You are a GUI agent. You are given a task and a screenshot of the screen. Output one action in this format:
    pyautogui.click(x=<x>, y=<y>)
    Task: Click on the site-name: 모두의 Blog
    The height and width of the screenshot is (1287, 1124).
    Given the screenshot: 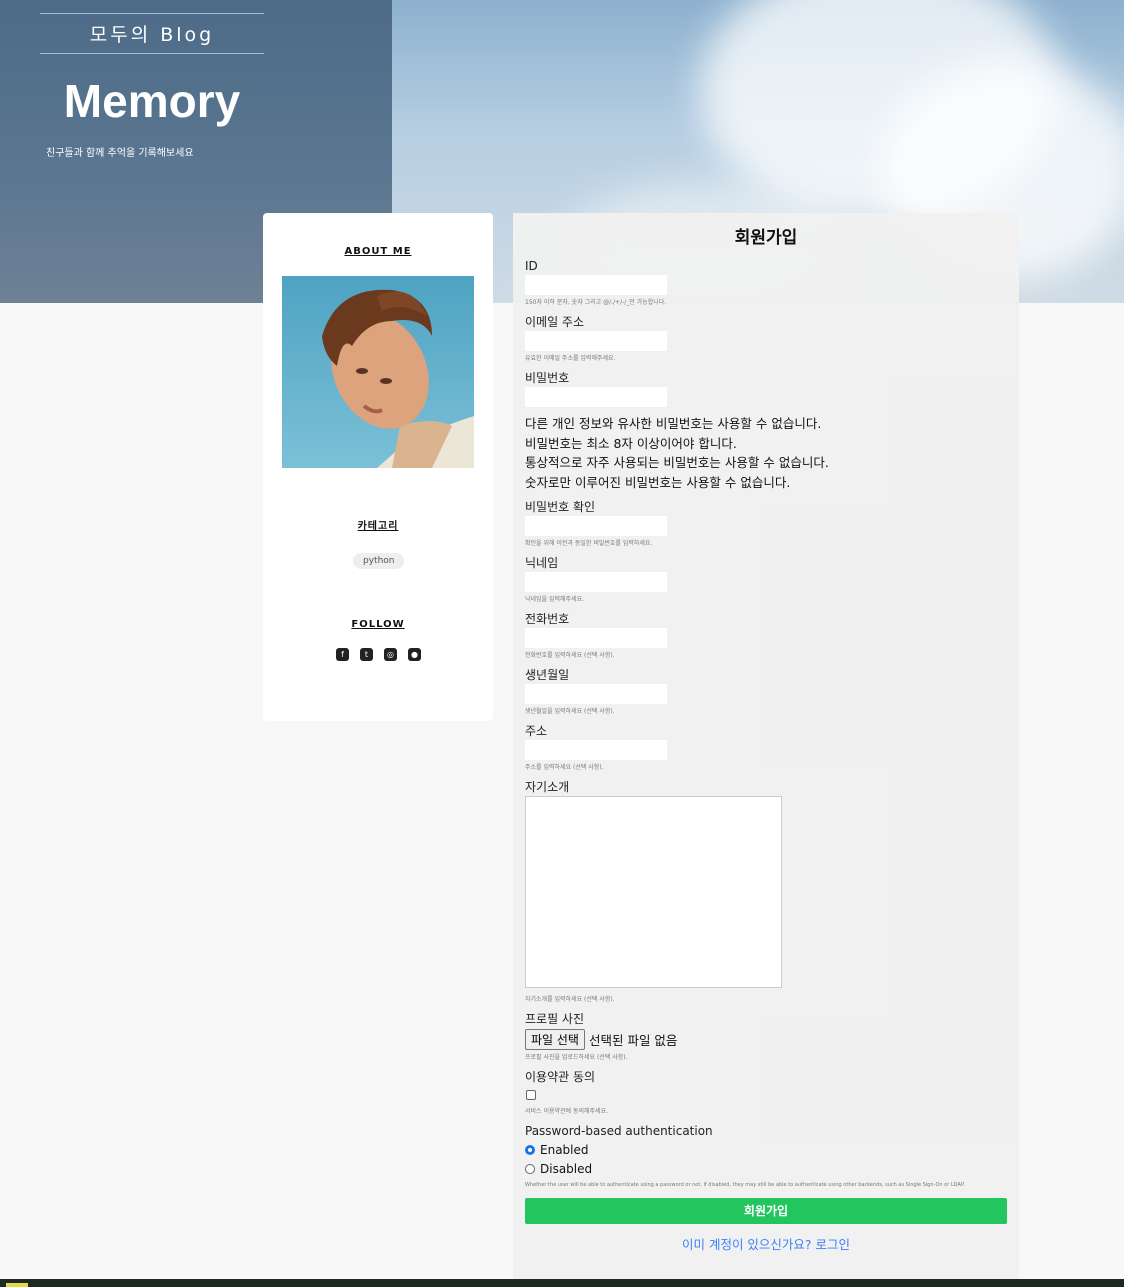 What is the action you would take?
    pyautogui.click(x=152, y=33)
    